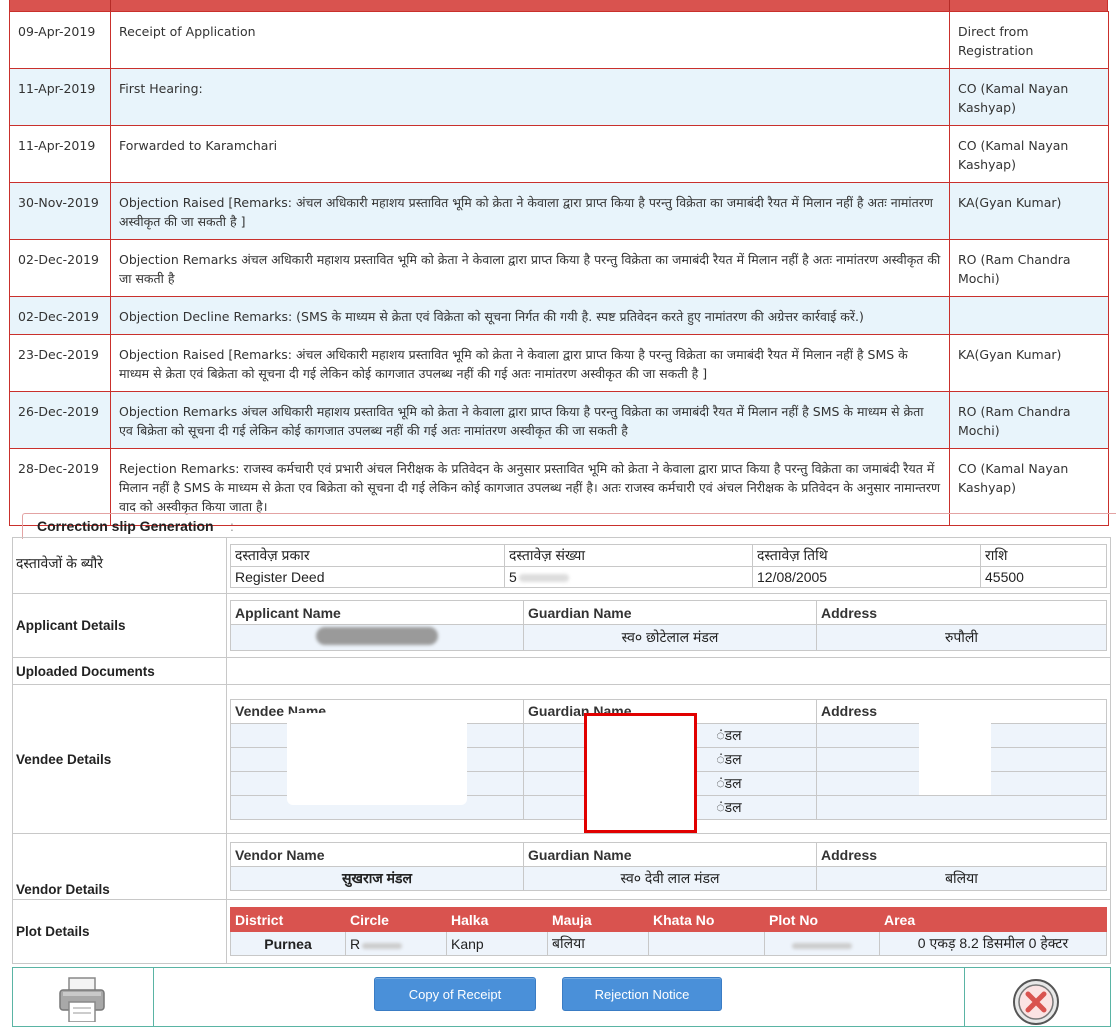  What do you see at coordinates (125, 526) in the screenshot?
I see `correction-slip-title: Correction slip Generation` at bounding box center [125, 526].